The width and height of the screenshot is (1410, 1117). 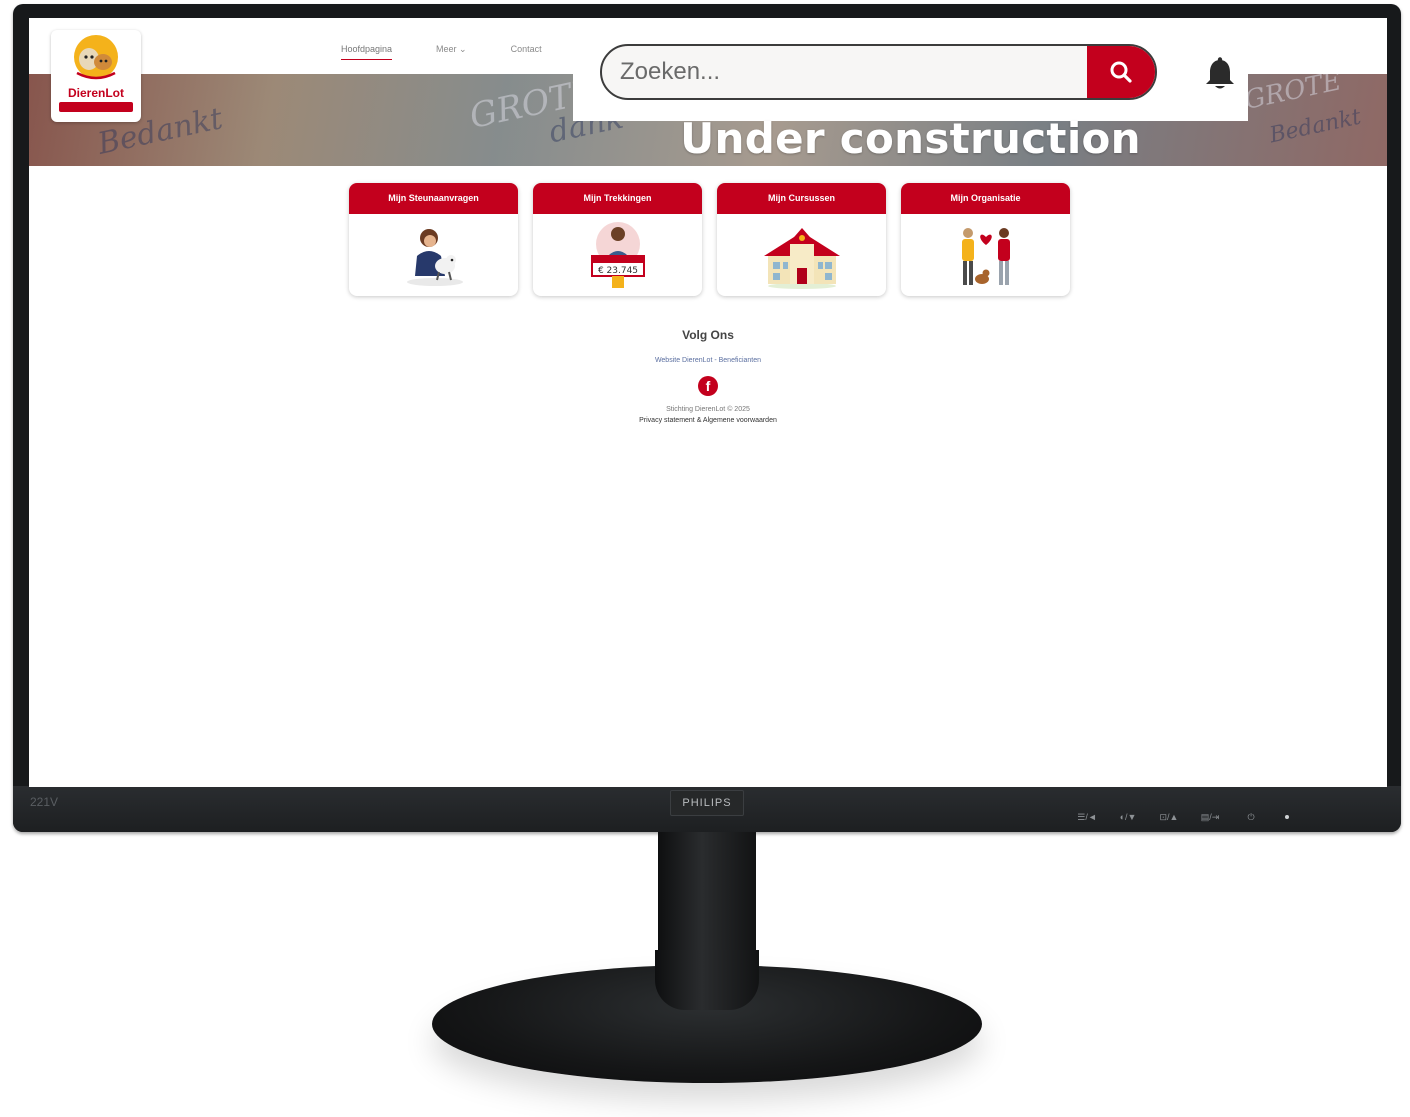 I want to click on dierenlot-logo: DierenLot, so click(x=96, y=76).